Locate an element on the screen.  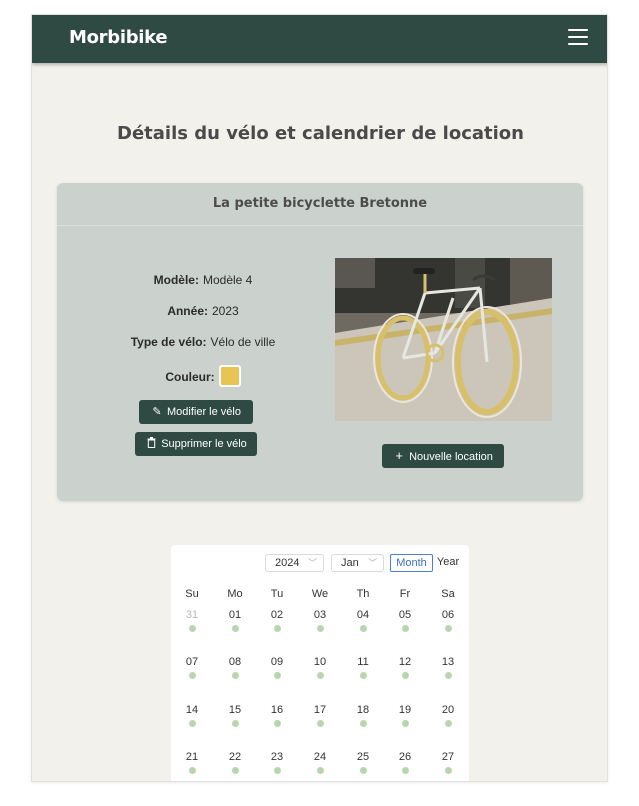
day-cell: 18 is located at coordinates (363, 724).